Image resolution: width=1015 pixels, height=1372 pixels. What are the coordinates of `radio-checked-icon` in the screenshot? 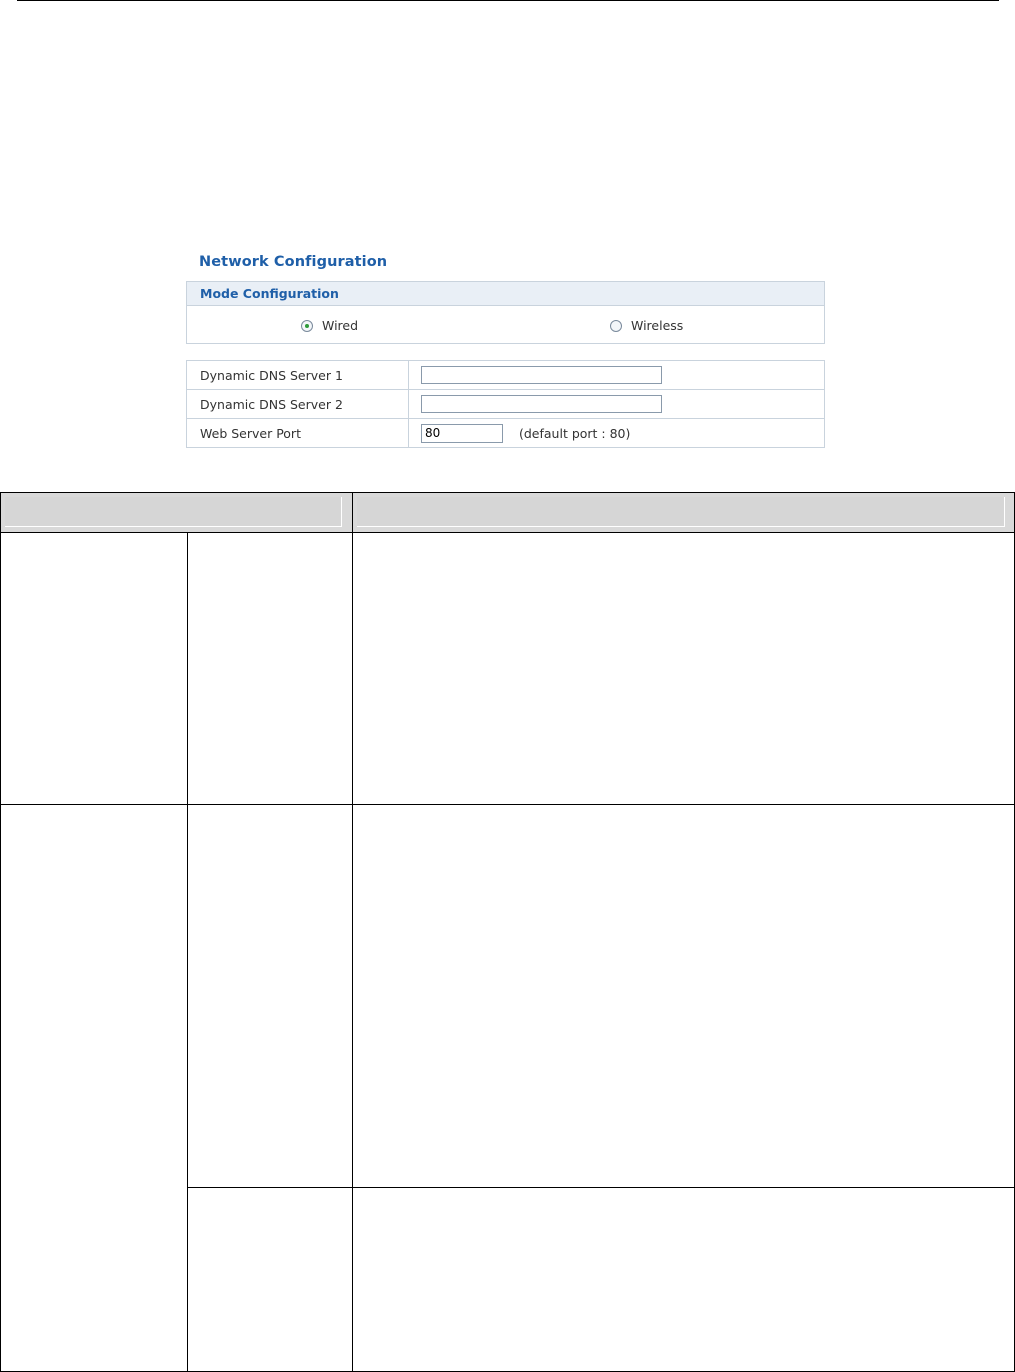 It's located at (307, 325).